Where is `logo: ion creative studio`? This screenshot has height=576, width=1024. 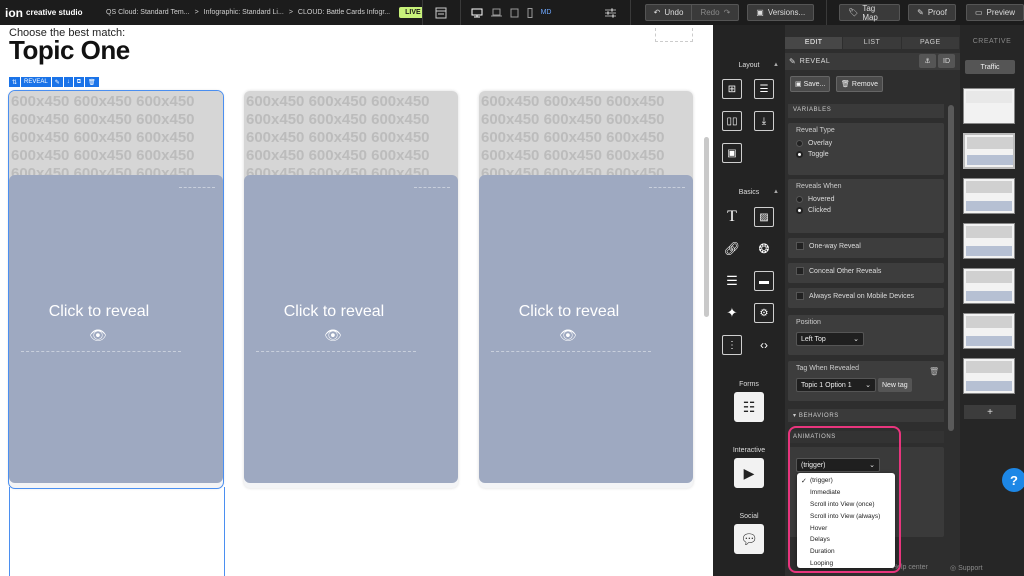
logo: ion creative studio is located at coordinates (48, 13).